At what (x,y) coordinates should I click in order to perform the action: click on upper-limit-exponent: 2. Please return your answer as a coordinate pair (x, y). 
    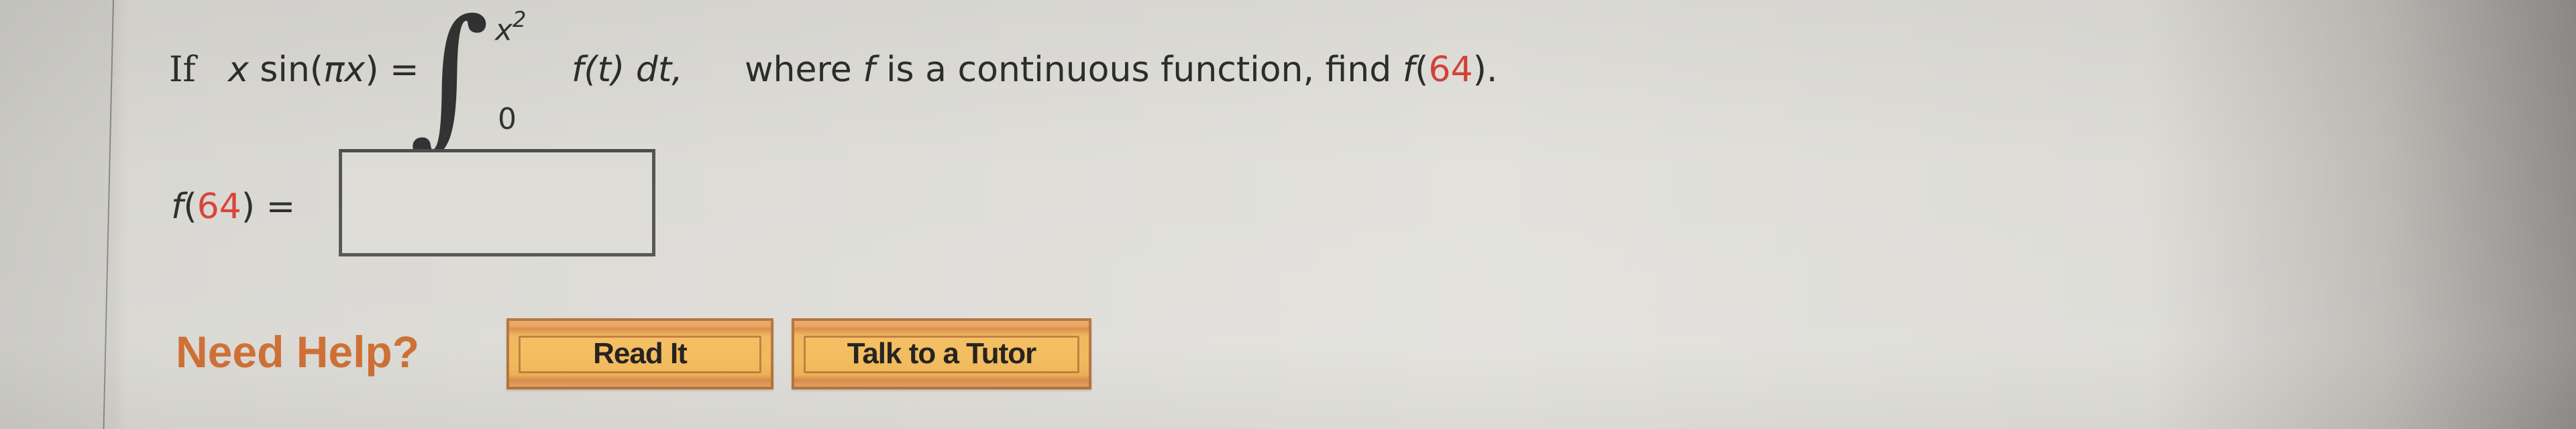
    Looking at the image, I should click on (520, 19).